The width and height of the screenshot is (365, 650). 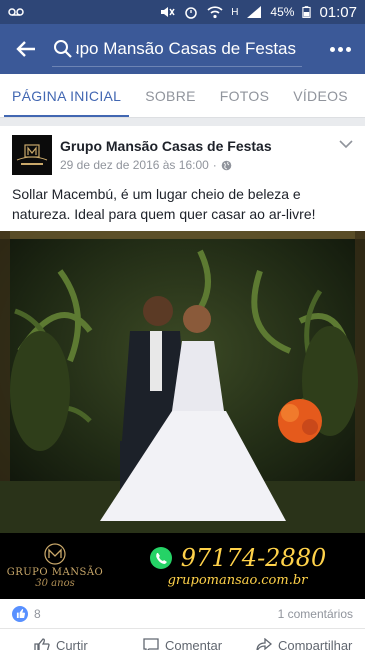 I want to click on like-label: Curtir, so click(x=71, y=643).